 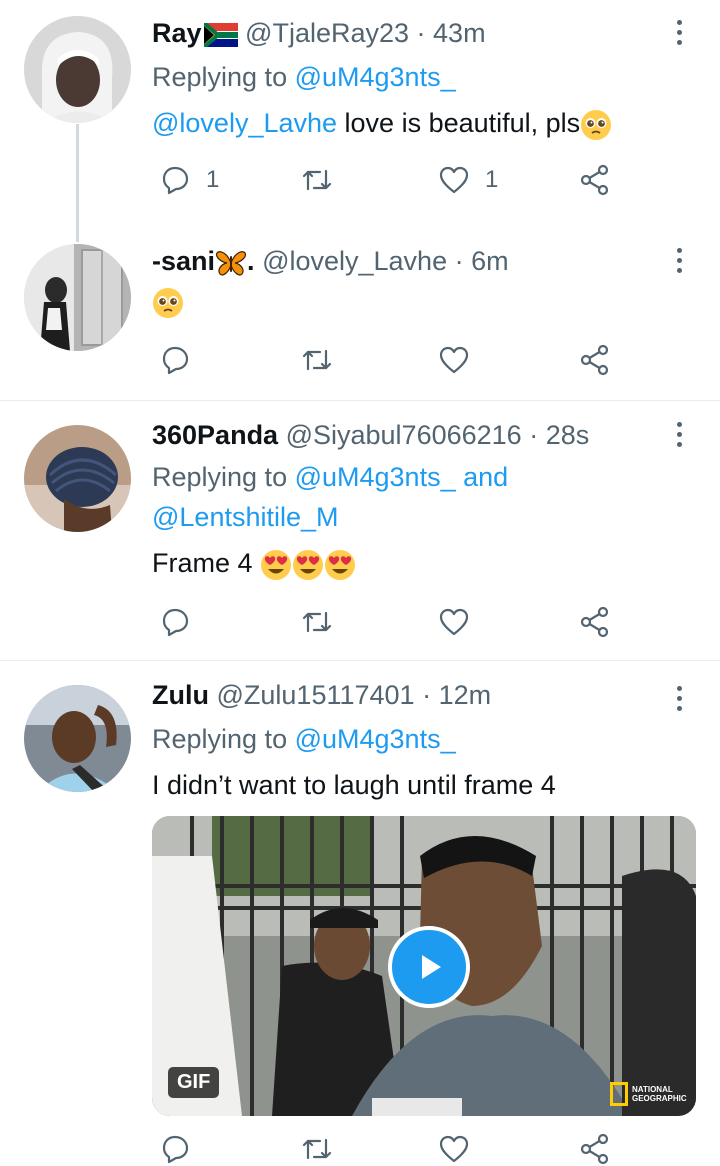 What do you see at coordinates (177, 33) in the screenshot?
I see `display-name: Ray` at bounding box center [177, 33].